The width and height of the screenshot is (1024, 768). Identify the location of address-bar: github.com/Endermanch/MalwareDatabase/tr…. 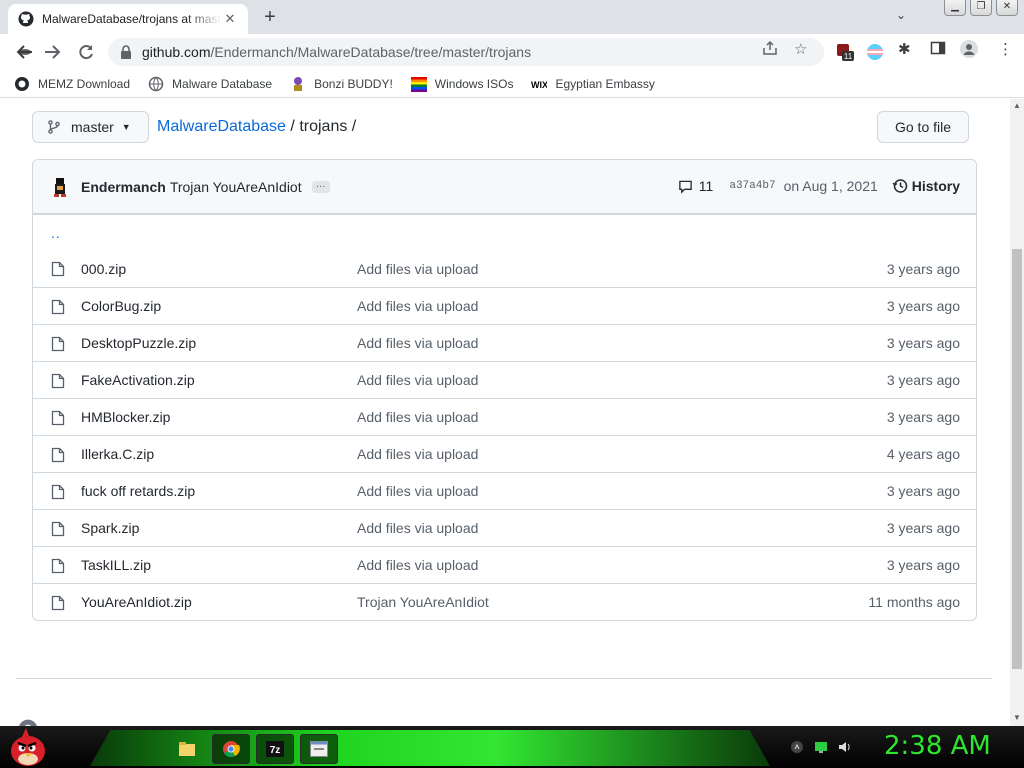
(466, 52).